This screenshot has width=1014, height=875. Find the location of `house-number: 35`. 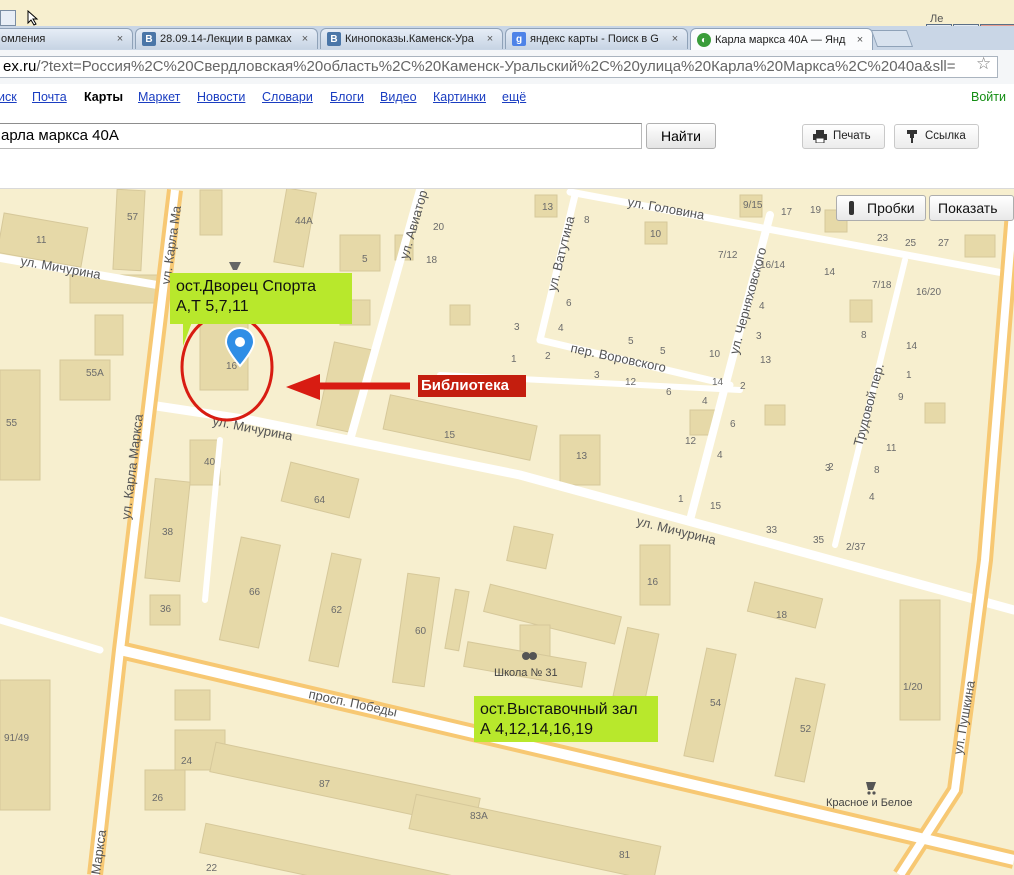

house-number: 35 is located at coordinates (819, 540).